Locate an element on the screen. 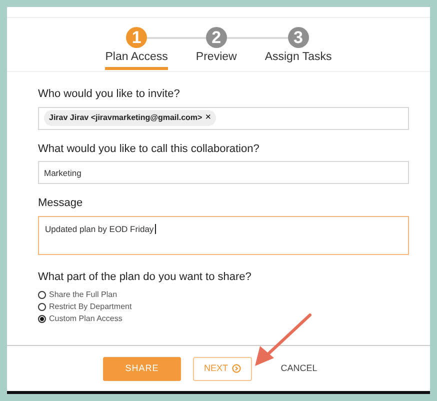 The height and width of the screenshot is (401, 437). message-field: Updated plan by EOD Friday is located at coordinates (223, 235).